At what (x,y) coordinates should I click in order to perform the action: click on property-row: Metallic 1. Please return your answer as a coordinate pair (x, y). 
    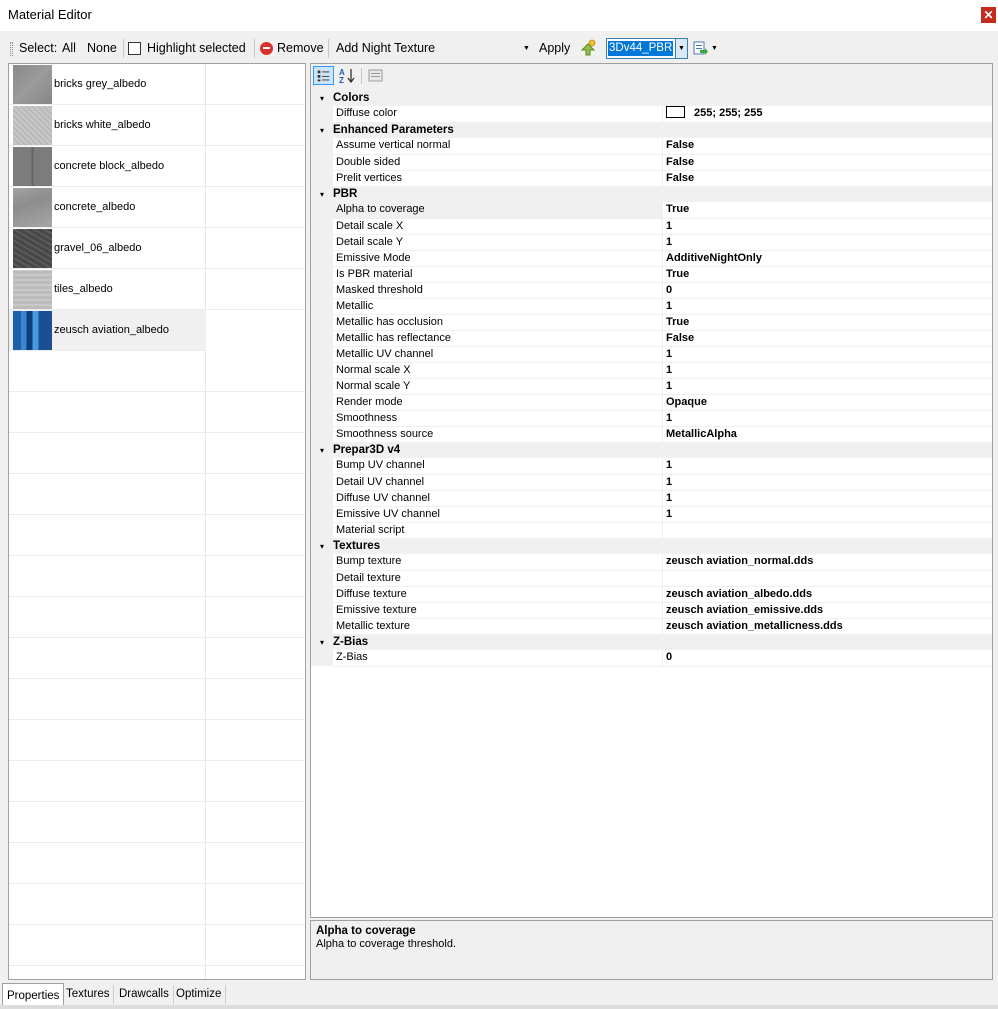
    Looking at the image, I should click on (651, 306).